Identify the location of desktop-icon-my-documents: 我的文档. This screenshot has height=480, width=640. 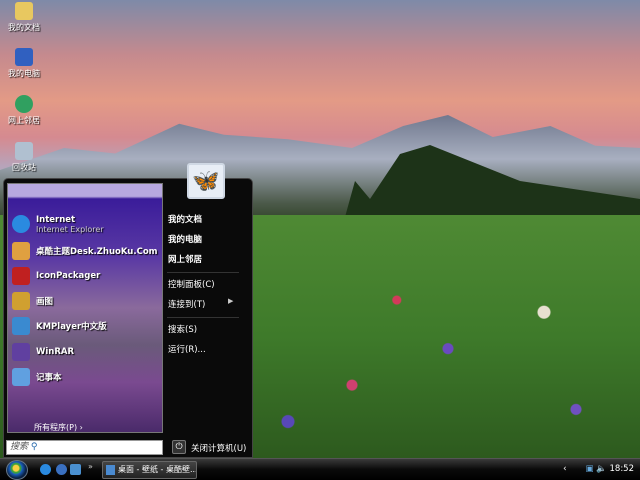
(24, 17).